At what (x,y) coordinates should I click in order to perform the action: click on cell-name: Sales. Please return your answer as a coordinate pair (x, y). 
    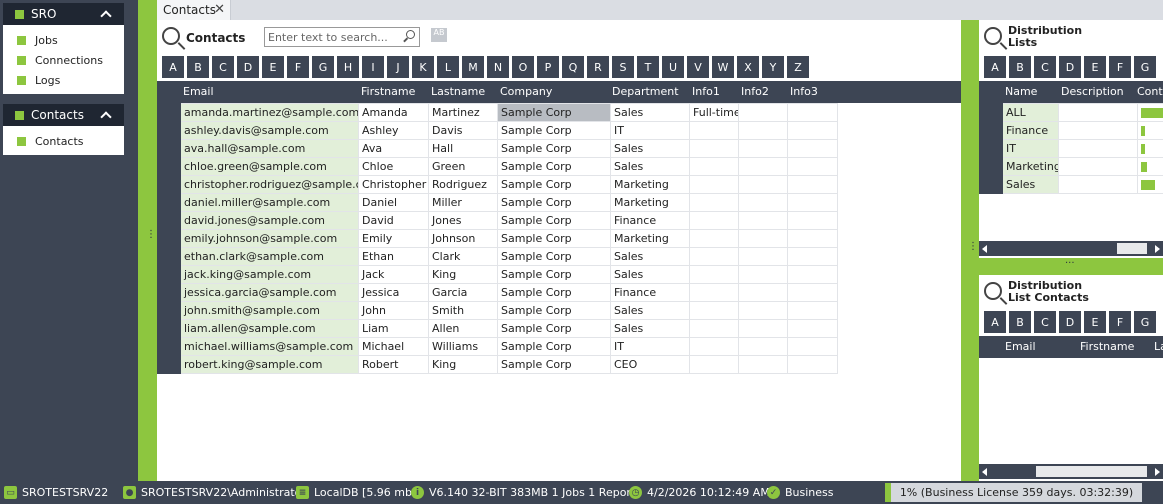
    Looking at the image, I should click on (1030, 184).